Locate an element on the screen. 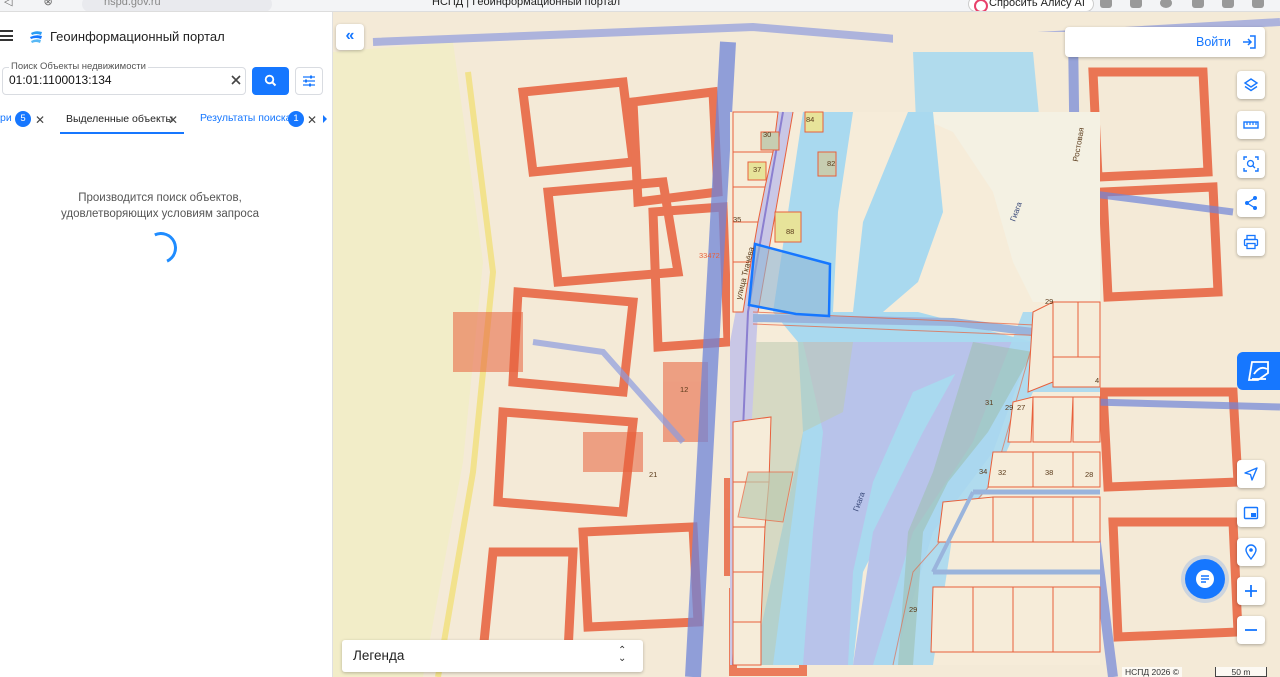  minus-icon is located at coordinates (1251, 630).